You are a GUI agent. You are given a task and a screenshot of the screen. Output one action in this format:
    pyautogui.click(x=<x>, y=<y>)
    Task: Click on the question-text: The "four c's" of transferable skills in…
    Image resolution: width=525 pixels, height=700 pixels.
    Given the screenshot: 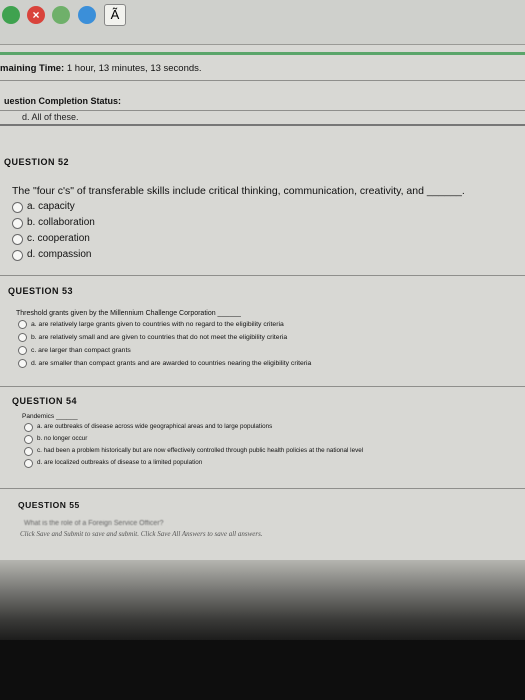 What is the action you would take?
    pyautogui.click(x=238, y=191)
    